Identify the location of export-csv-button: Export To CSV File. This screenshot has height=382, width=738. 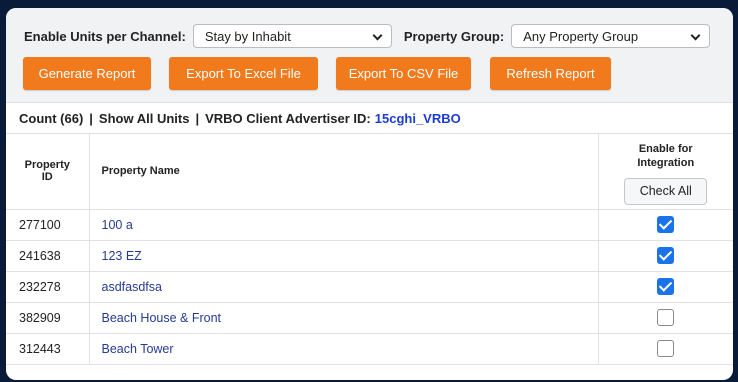
(403, 73).